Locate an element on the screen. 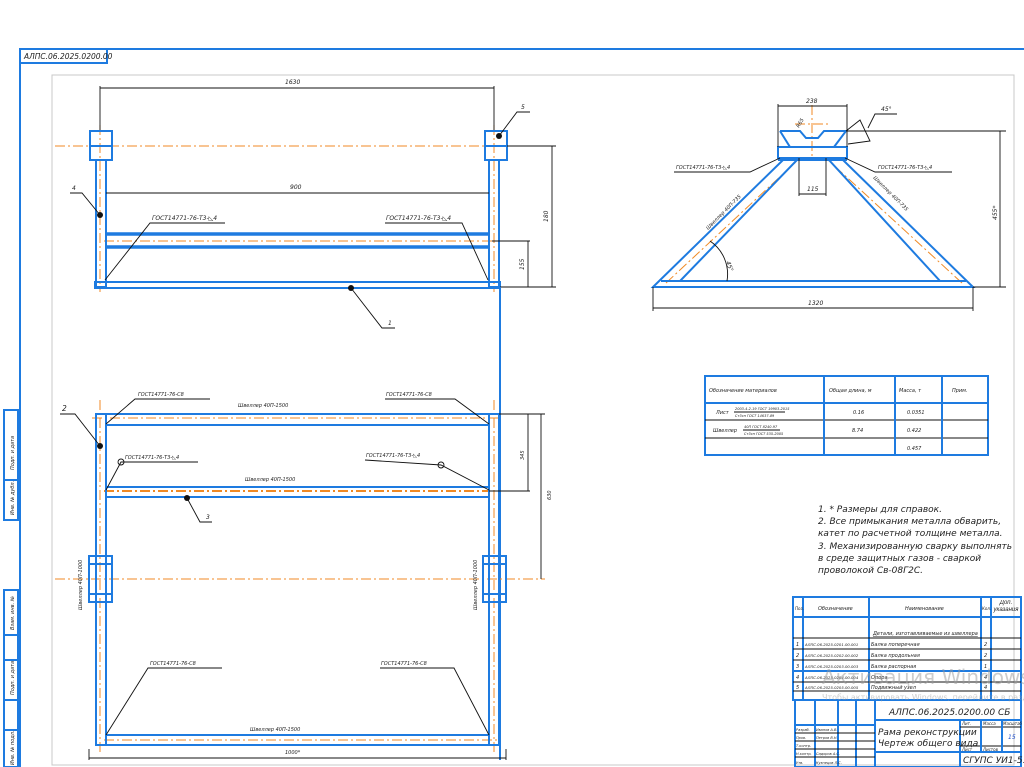 The width and height of the screenshot is (1024, 767). side-label: Швеллер 40П-1000 is located at coordinates (81, 585).